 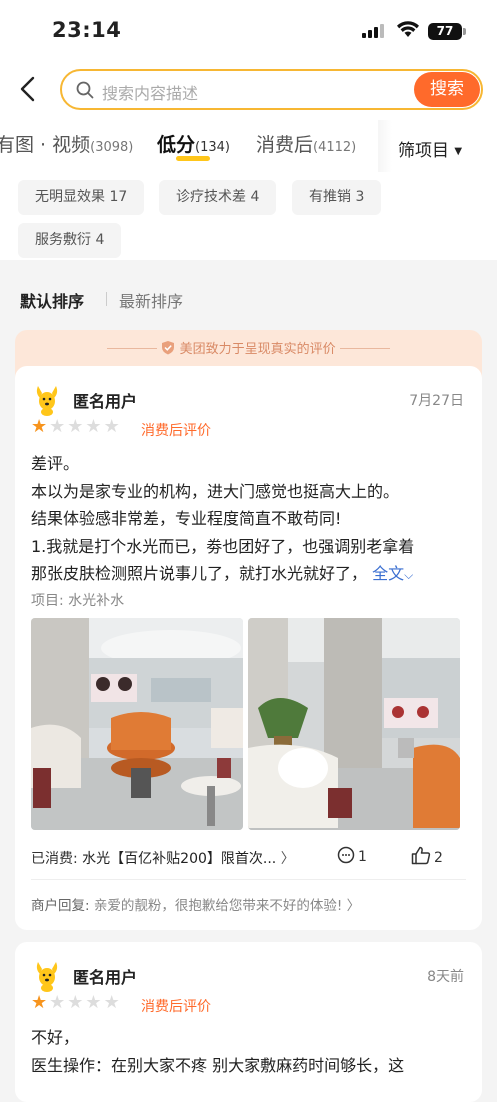 What do you see at coordinates (409, 575) in the screenshot?
I see `chevron-down-icon: ⌵` at bounding box center [409, 575].